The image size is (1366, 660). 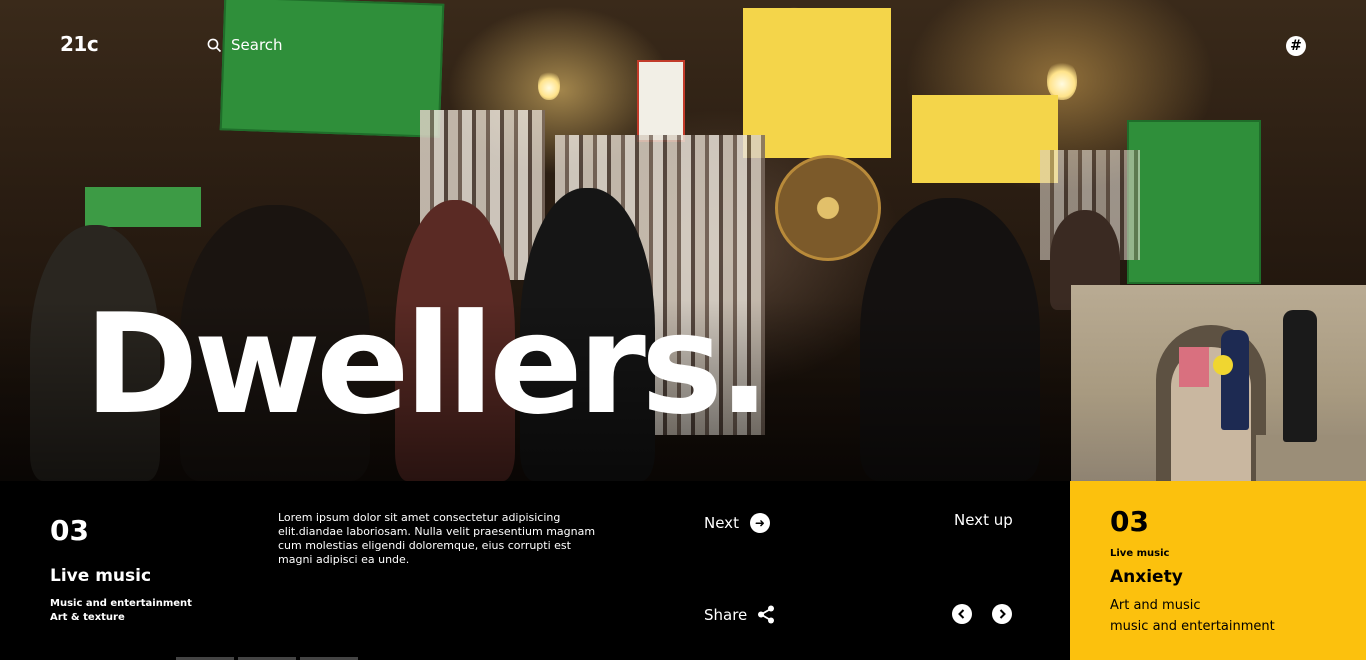 What do you see at coordinates (1140, 553) in the screenshot?
I see `card-category: Live music` at bounding box center [1140, 553].